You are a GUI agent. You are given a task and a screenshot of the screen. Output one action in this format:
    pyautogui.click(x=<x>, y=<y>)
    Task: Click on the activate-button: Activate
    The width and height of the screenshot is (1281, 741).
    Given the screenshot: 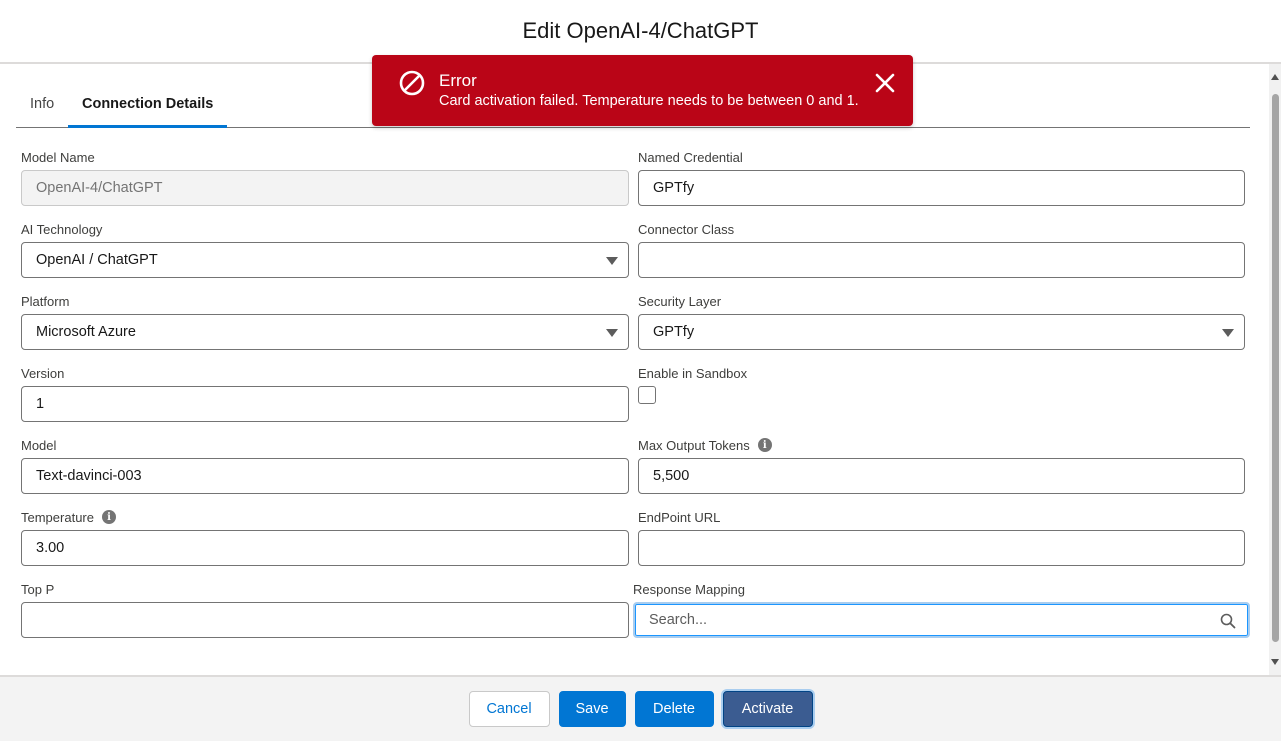 What is the action you would take?
    pyautogui.click(x=767, y=709)
    